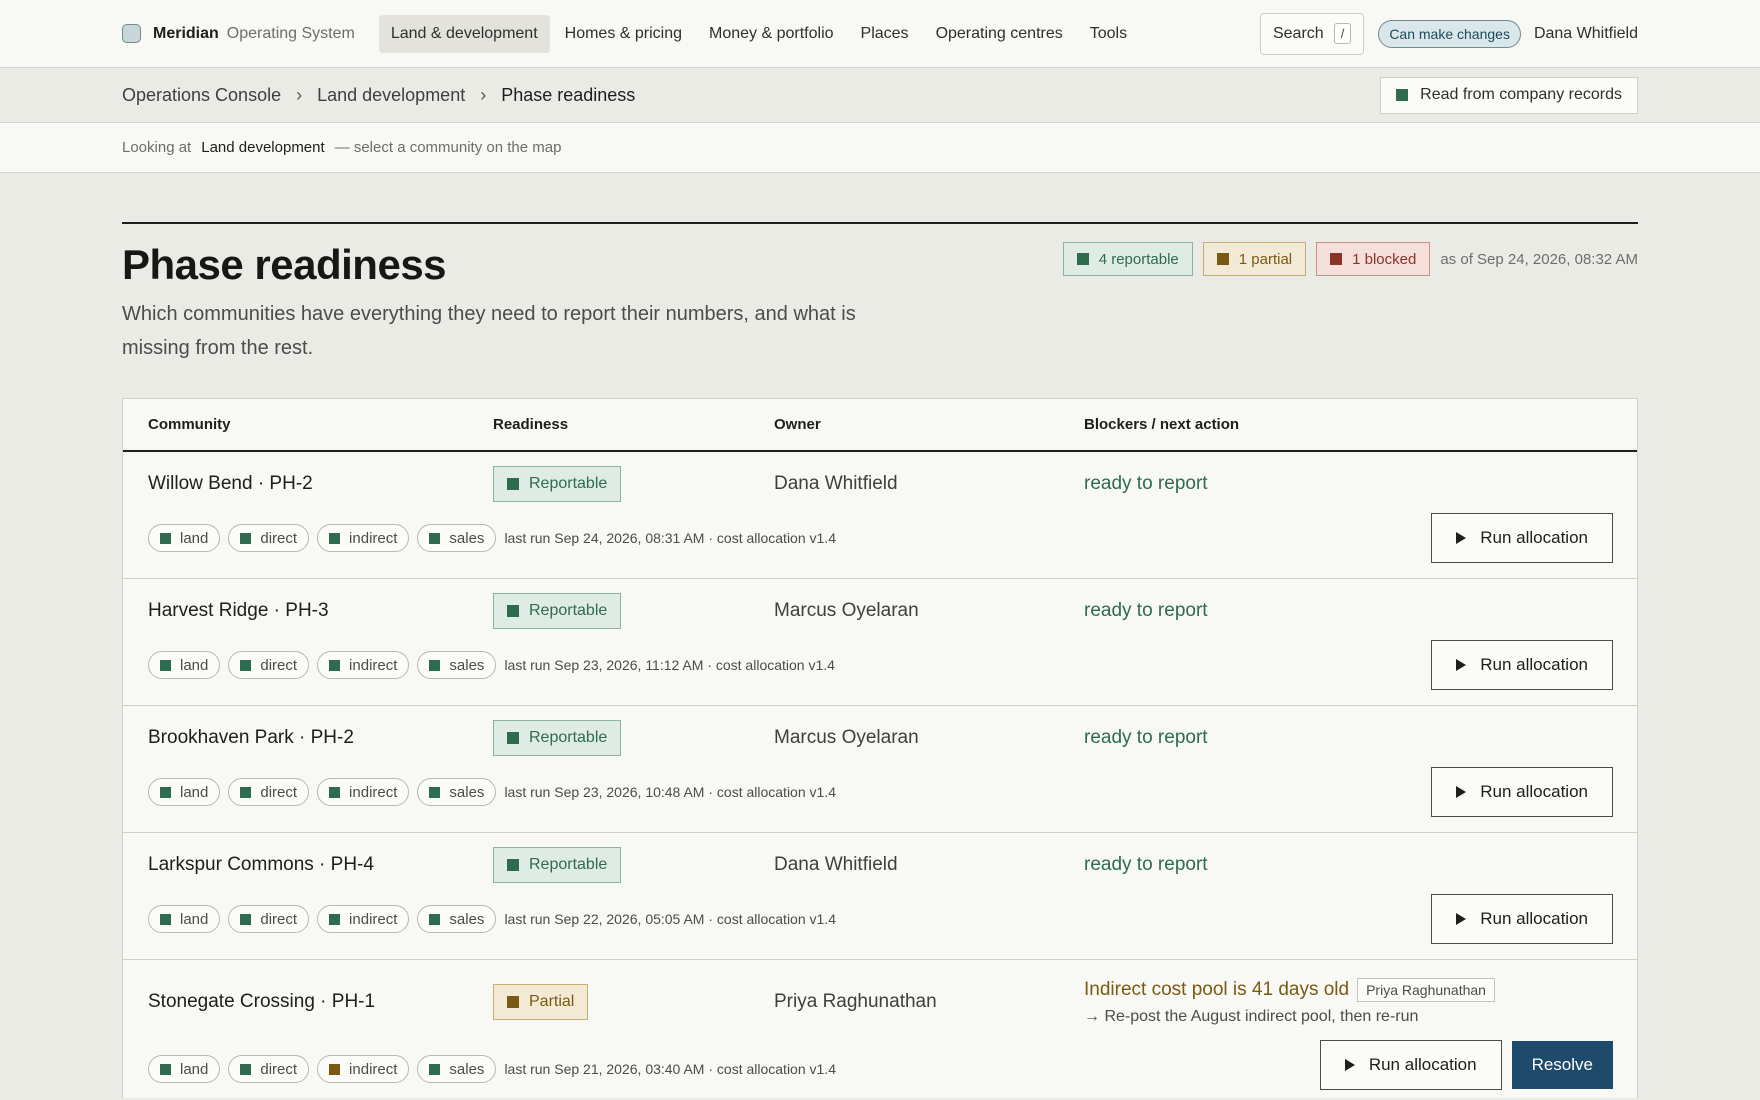 The height and width of the screenshot is (1100, 1760). What do you see at coordinates (1521, 94) in the screenshot?
I see `records-label: Read from company records` at bounding box center [1521, 94].